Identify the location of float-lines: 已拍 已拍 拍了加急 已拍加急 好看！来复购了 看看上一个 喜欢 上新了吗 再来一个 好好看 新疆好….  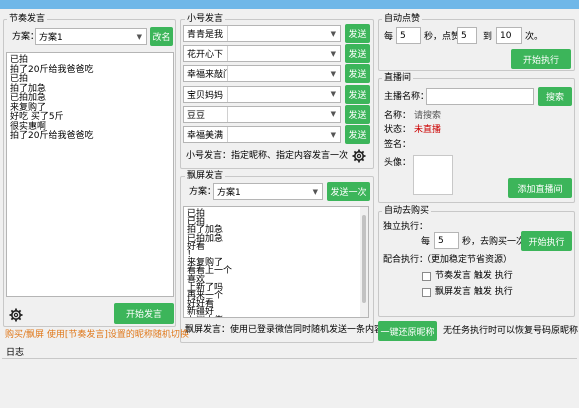
(276, 262).